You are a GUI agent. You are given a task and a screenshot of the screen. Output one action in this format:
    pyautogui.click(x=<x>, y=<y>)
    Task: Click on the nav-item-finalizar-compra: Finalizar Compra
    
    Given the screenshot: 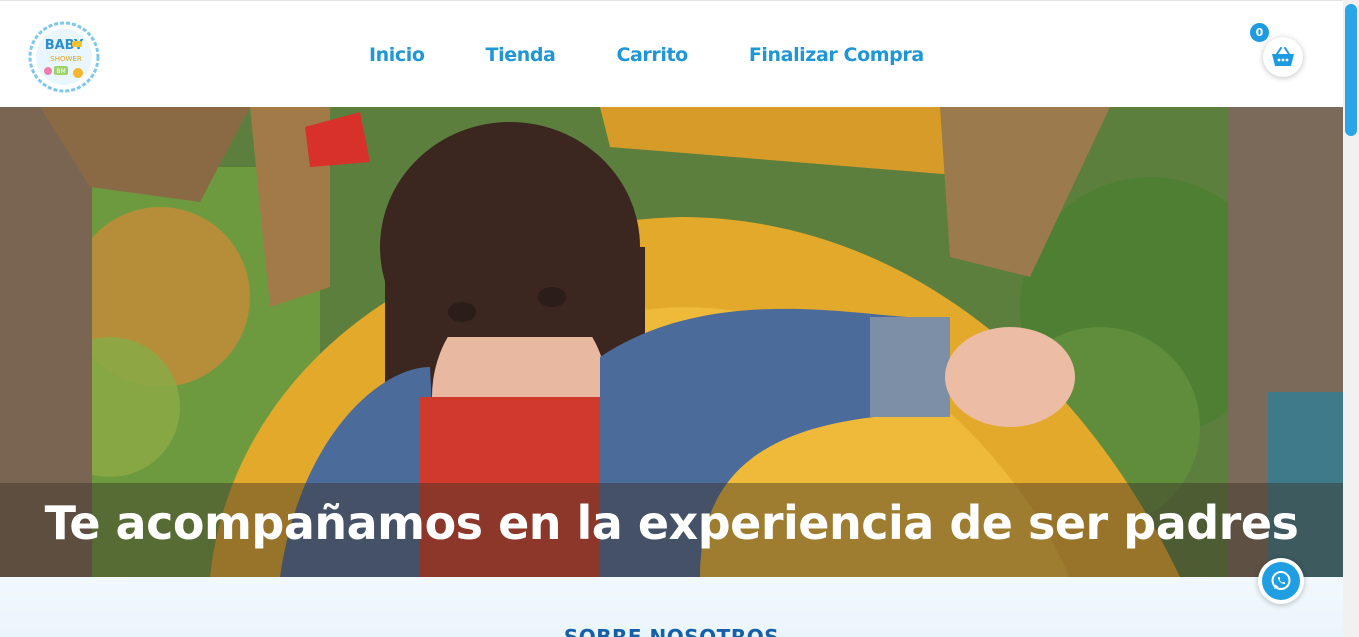 What is the action you would take?
    pyautogui.click(x=836, y=55)
    